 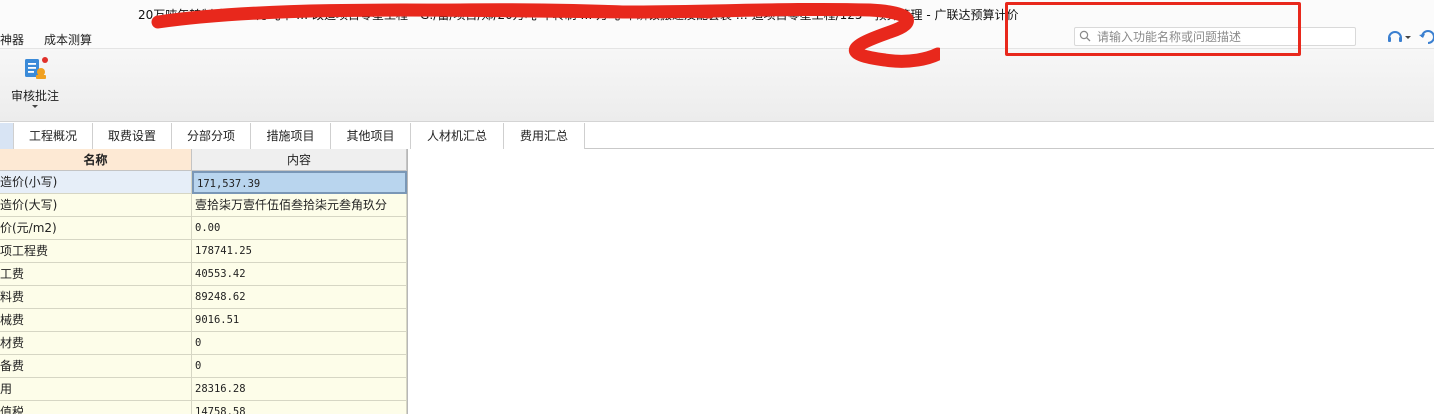 What do you see at coordinates (1085, 36) in the screenshot?
I see `search-icon` at bounding box center [1085, 36].